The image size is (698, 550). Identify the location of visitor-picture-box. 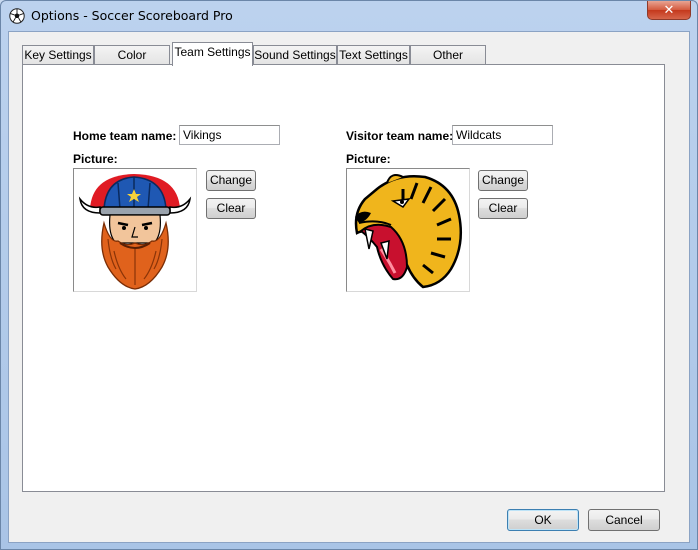
(408, 230).